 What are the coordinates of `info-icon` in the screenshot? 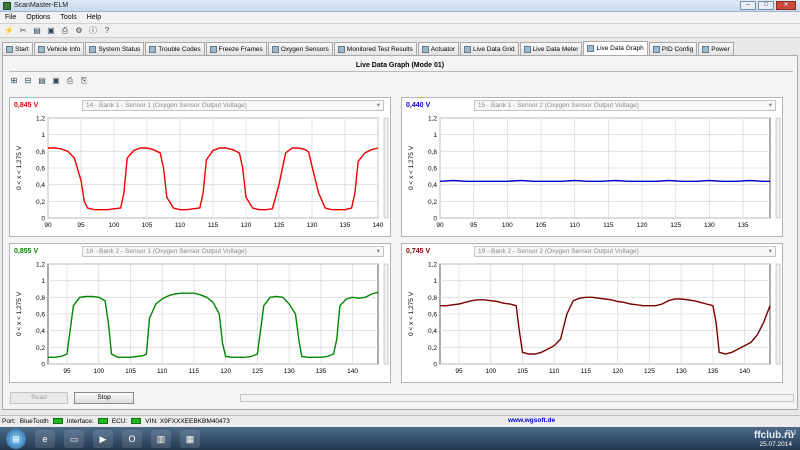 It's located at (41, 49).